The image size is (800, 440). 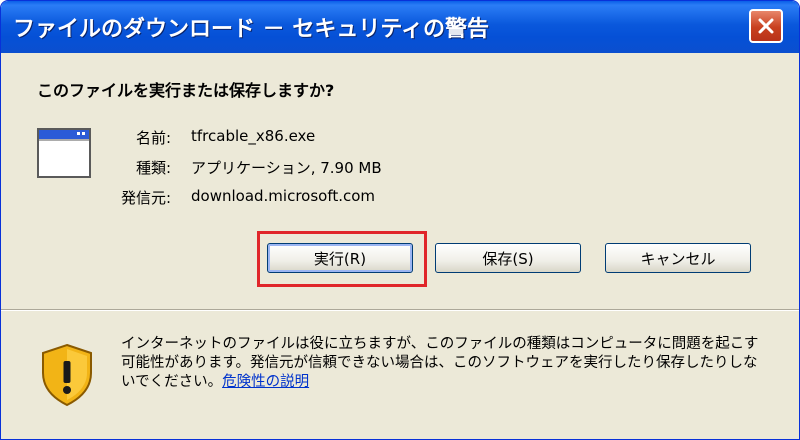 I want to click on file-name-label: 名前:, so click(x=153, y=138).